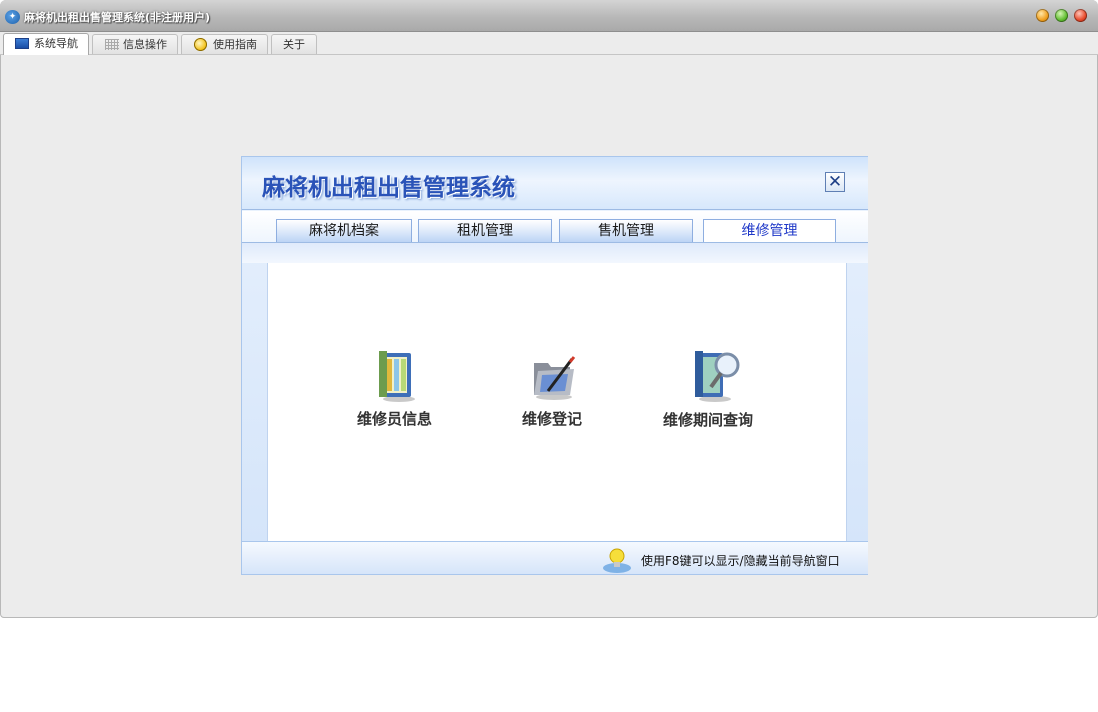  What do you see at coordinates (395, 419) in the screenshot?
I see `item-label: 维修员信息` at bounding box center [395, 419].